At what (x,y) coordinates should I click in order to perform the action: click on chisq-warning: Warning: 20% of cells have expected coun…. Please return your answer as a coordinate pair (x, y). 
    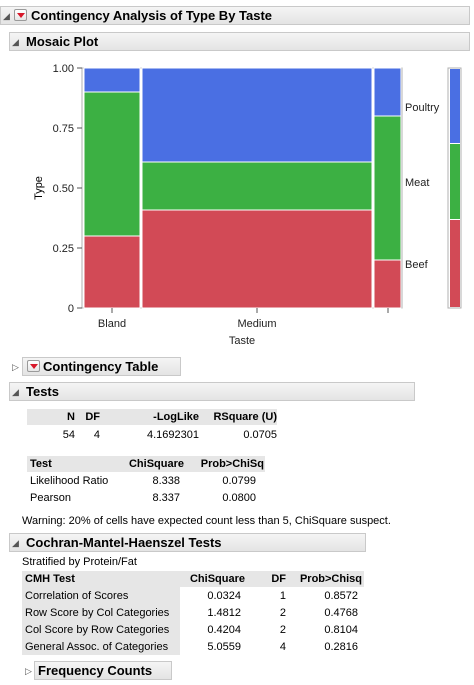
    Looking at the image, I should click on (206, 521).